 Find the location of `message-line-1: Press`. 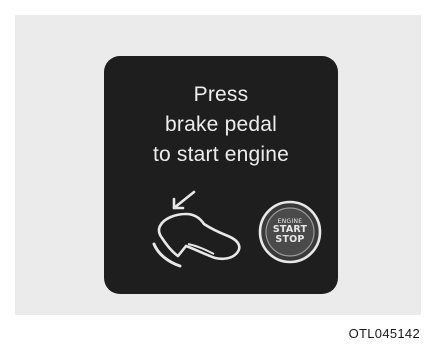

message-line-1: Press is located at coordinates (221, 94).